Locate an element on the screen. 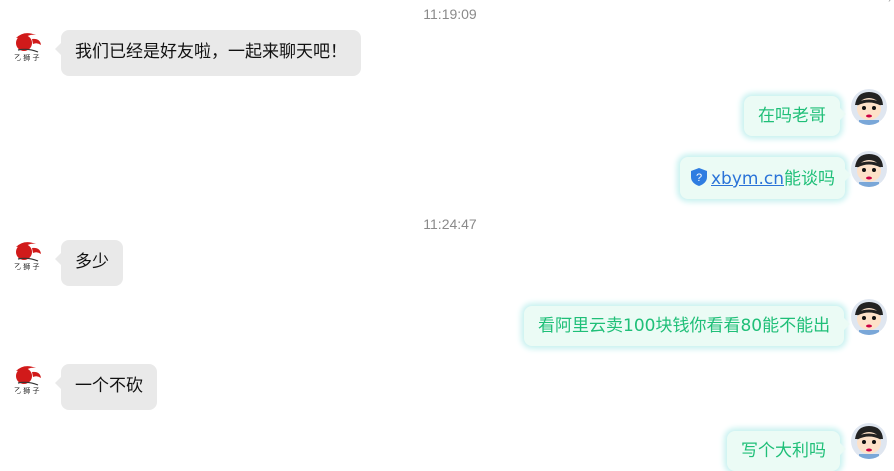  message-bubble-outgoing: ? xbym.cn能谈吗 is located at coordinates (765, 178).